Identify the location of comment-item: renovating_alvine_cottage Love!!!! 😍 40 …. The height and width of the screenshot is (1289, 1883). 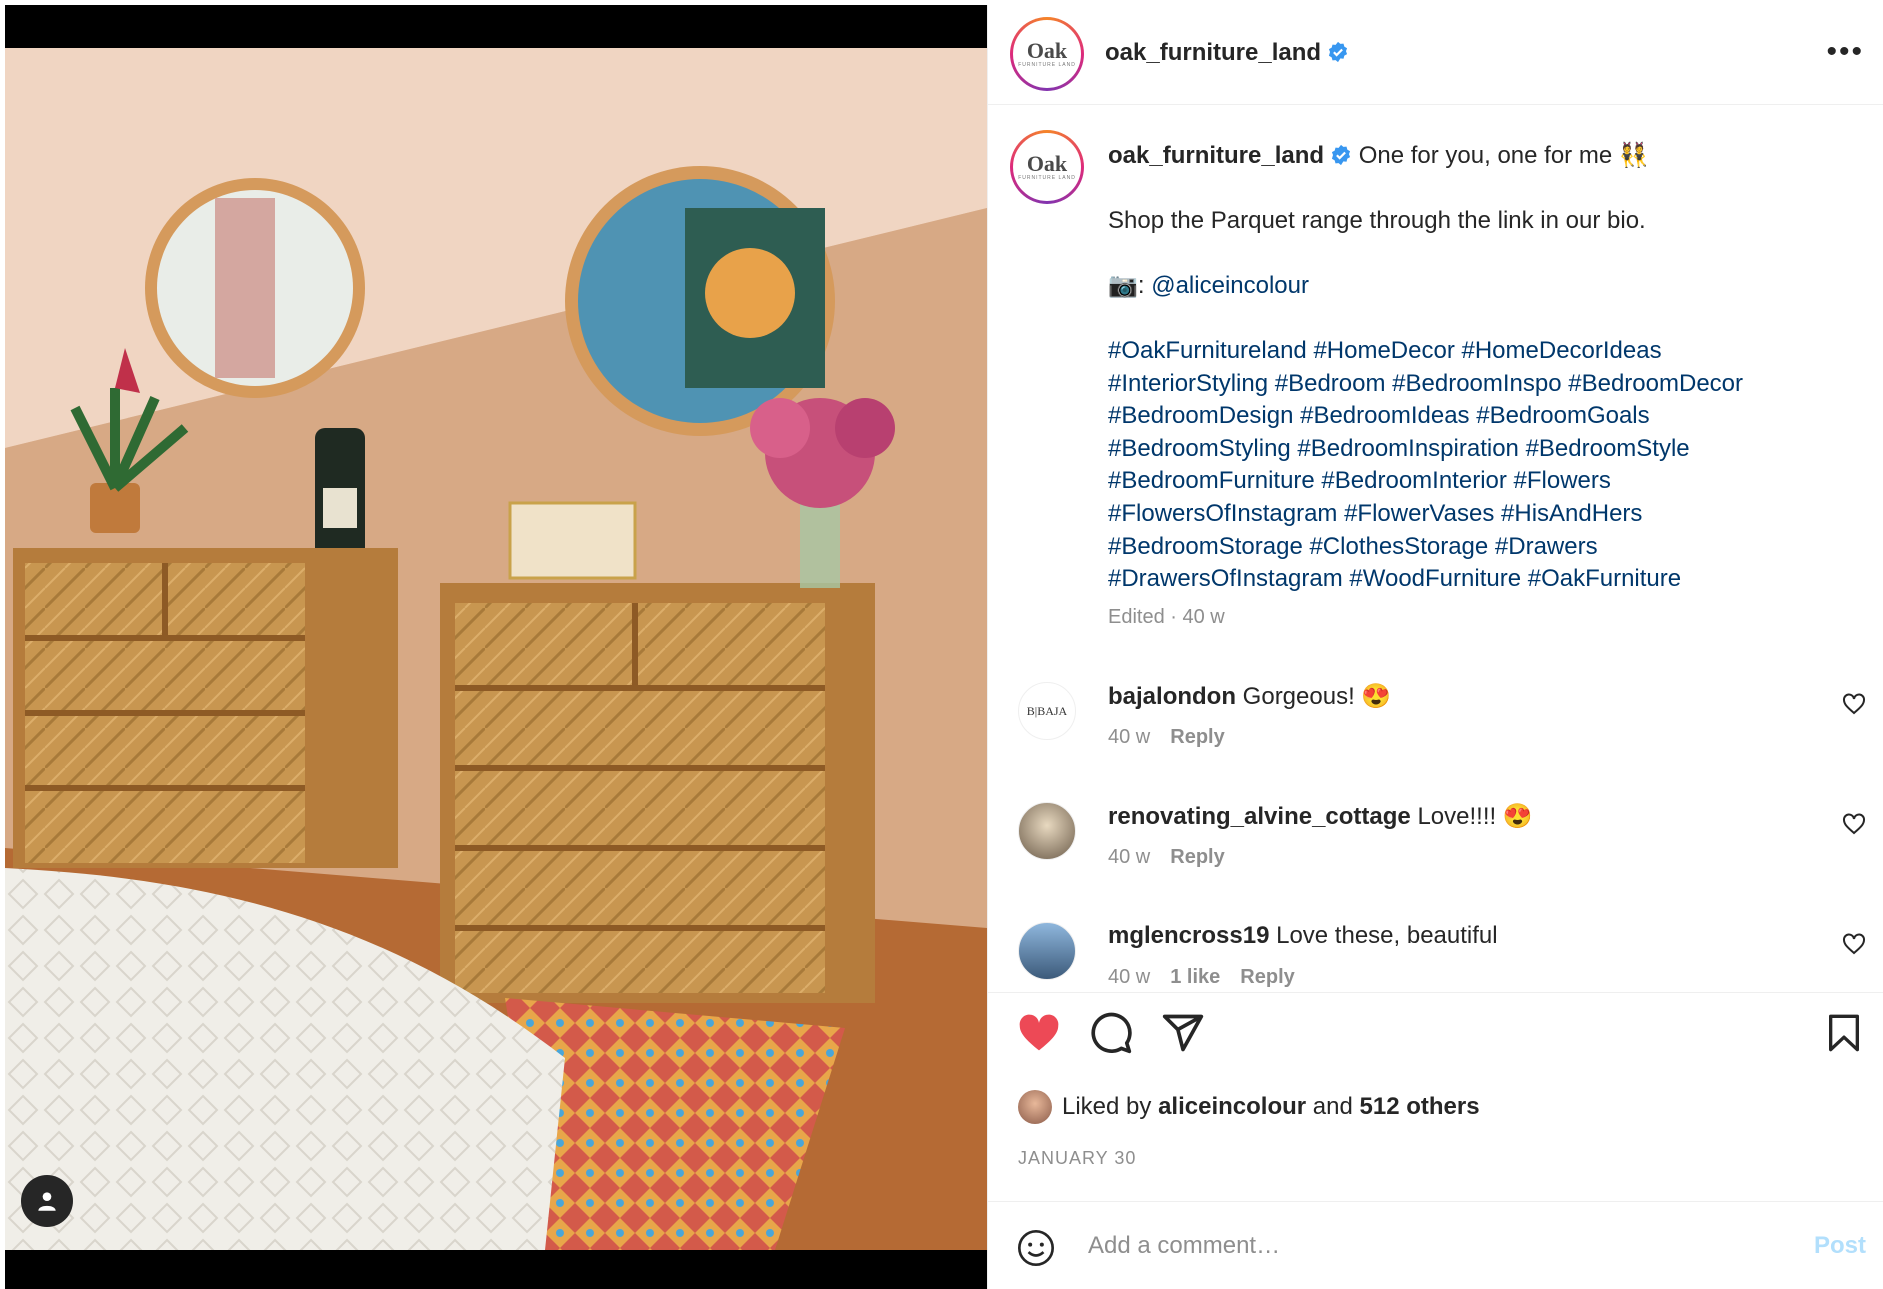
(1435, 852).